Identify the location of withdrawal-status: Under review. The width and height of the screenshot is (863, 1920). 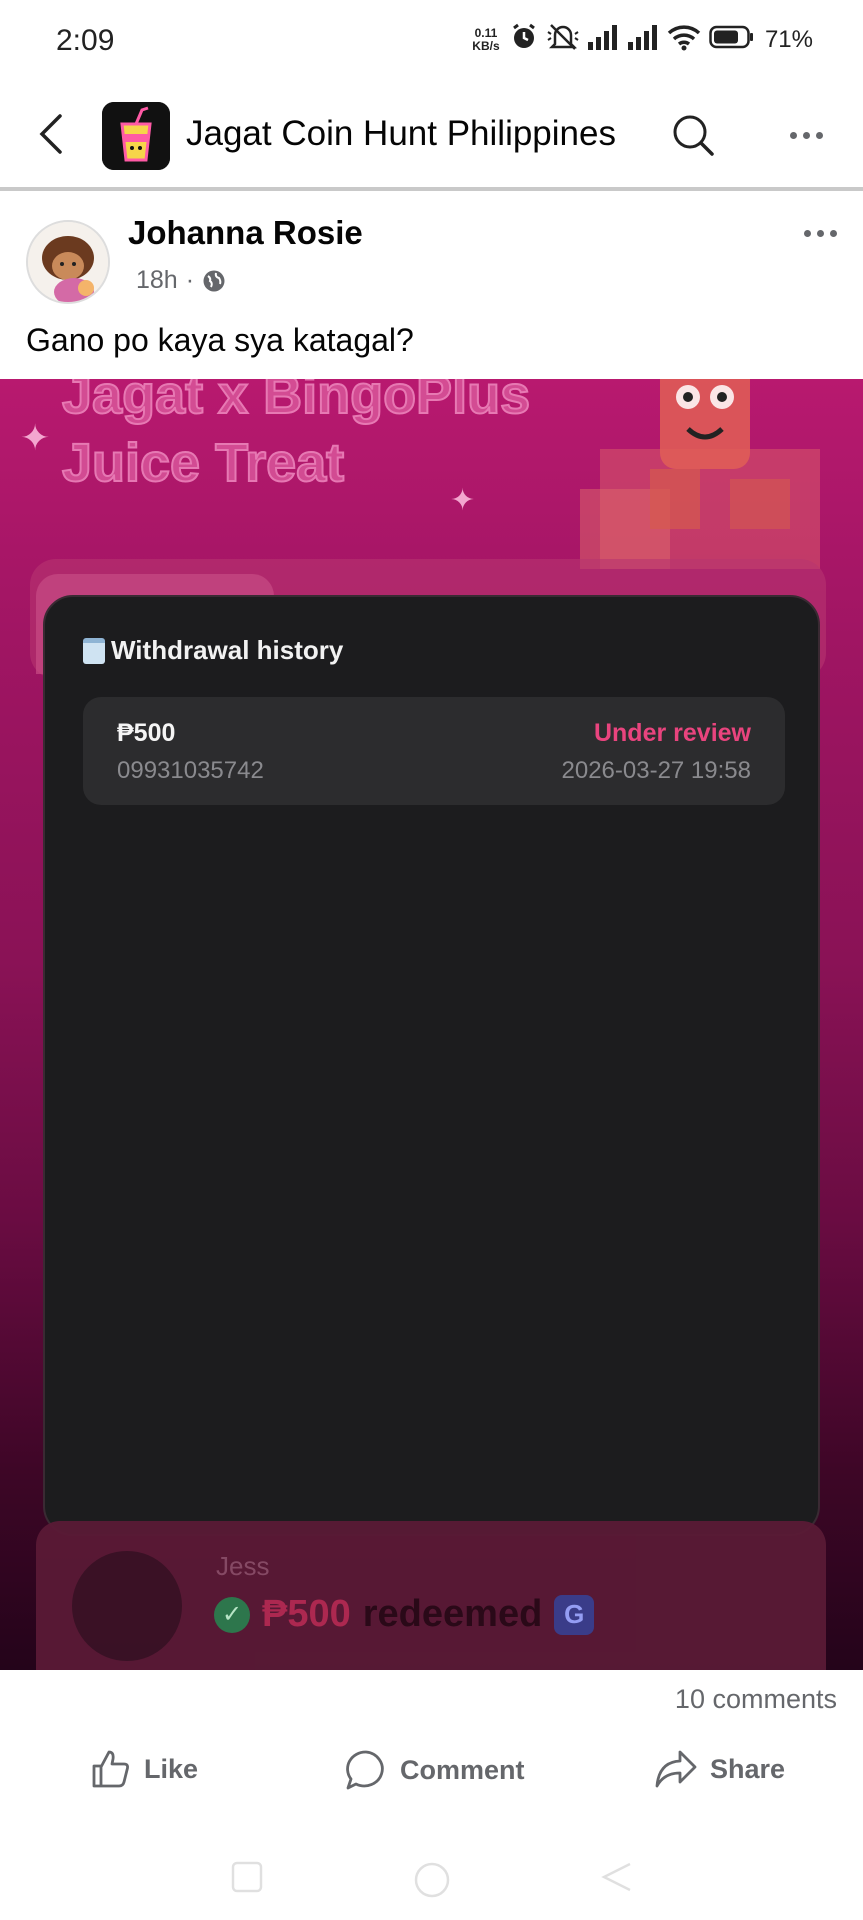
(672, 733).